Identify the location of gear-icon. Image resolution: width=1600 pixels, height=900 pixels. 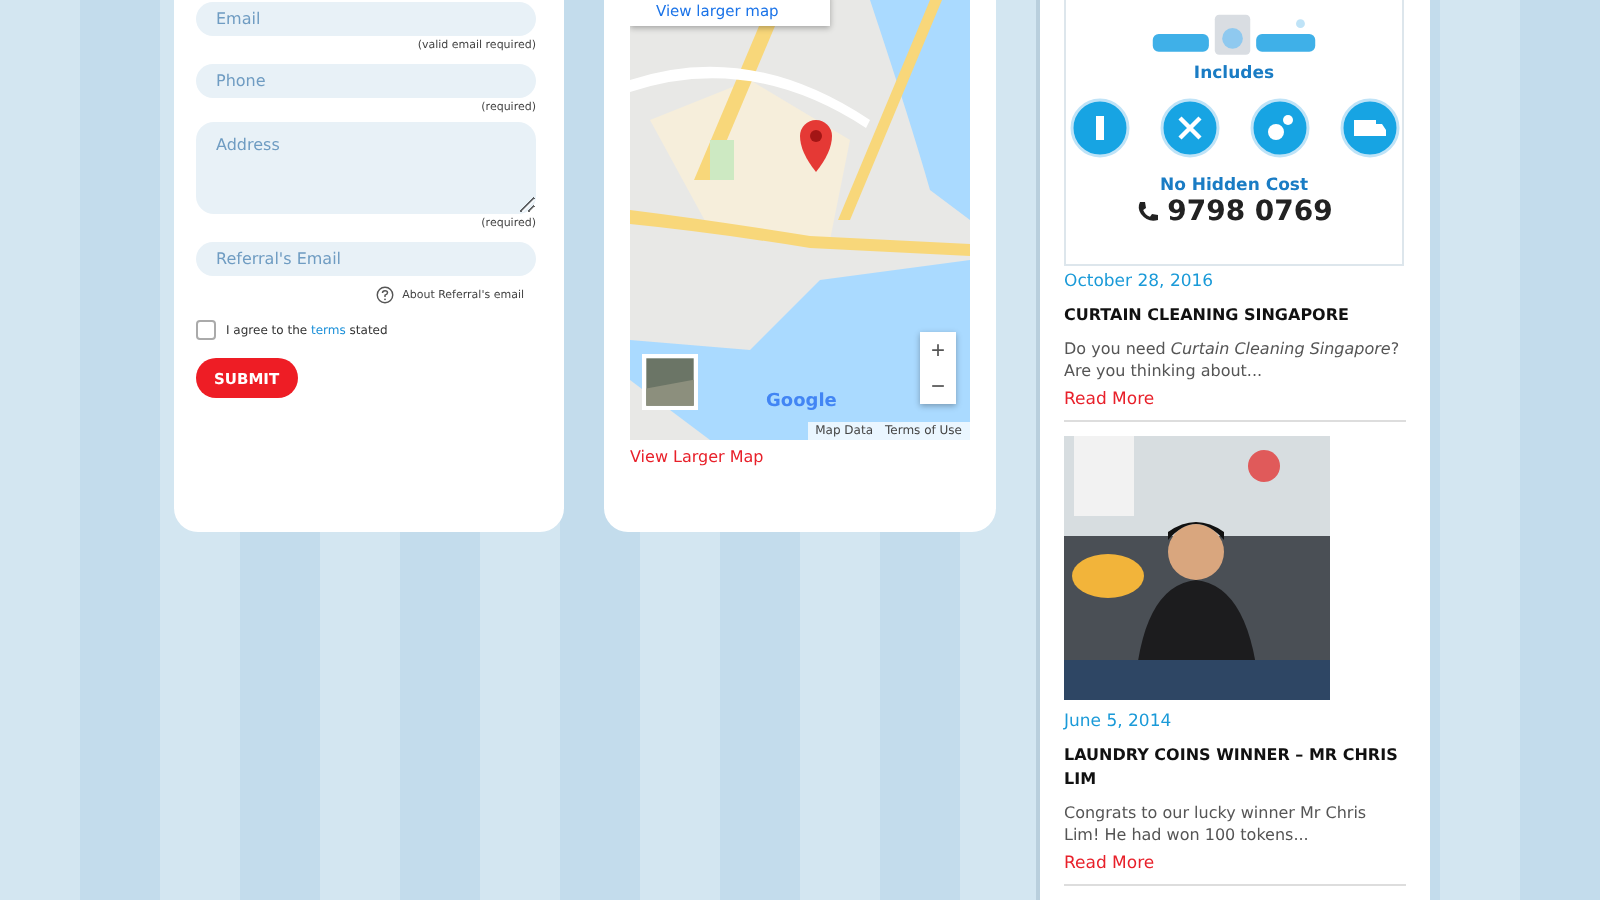
(1279, 128).